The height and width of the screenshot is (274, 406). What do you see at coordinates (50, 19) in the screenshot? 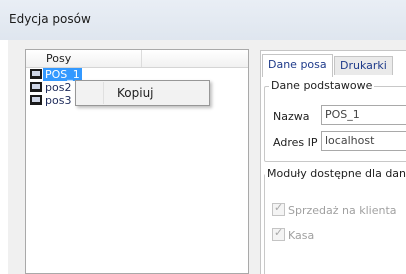
I see `window-title: Edycja posów` at bounding box center [50, 19].